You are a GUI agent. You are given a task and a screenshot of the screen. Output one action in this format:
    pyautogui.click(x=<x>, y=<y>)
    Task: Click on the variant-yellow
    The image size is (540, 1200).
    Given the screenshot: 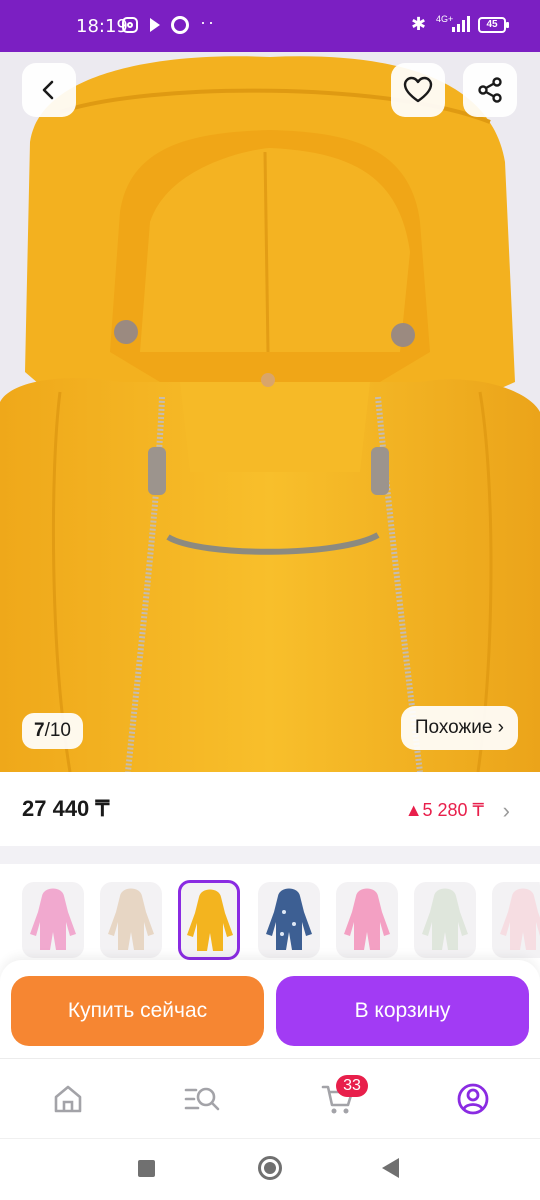 What is the action you would take?
    pyautogui.click(x=209, y=920)
    